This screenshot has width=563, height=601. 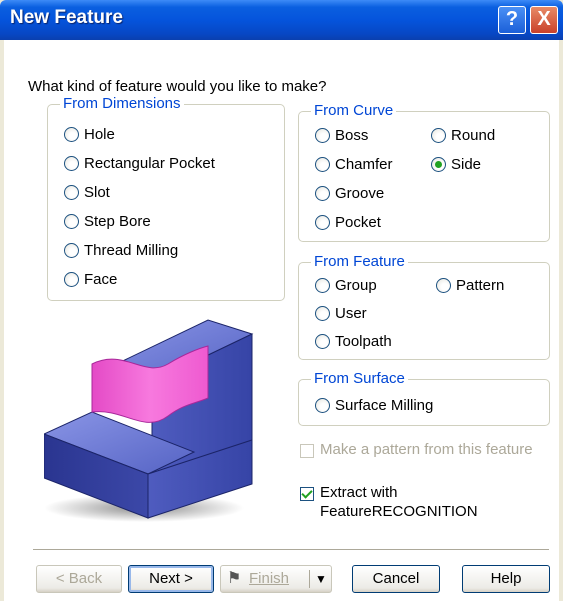 What do you see at coordinates (351, 313) in the screenshot?
I see `radio-label: User` at bounding box center [351, 313].